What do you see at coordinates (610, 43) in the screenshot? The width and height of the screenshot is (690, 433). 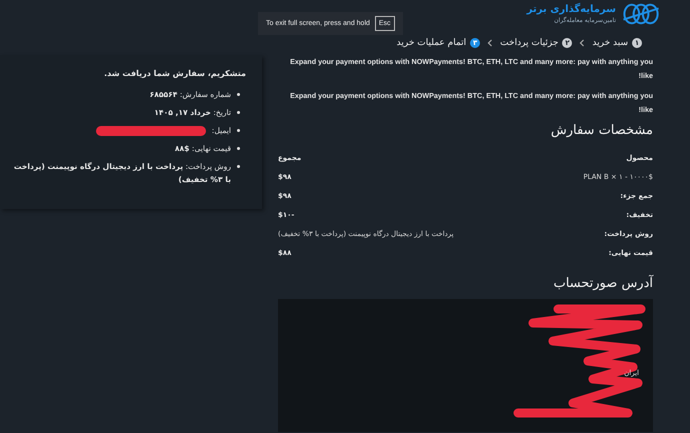 I see `step-label: سبد خرید` at bounding box center [610, 43].